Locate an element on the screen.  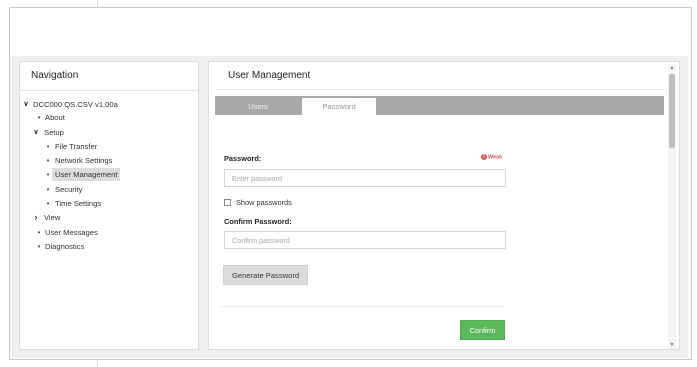
form-divider is located at coordinates (362, 306).